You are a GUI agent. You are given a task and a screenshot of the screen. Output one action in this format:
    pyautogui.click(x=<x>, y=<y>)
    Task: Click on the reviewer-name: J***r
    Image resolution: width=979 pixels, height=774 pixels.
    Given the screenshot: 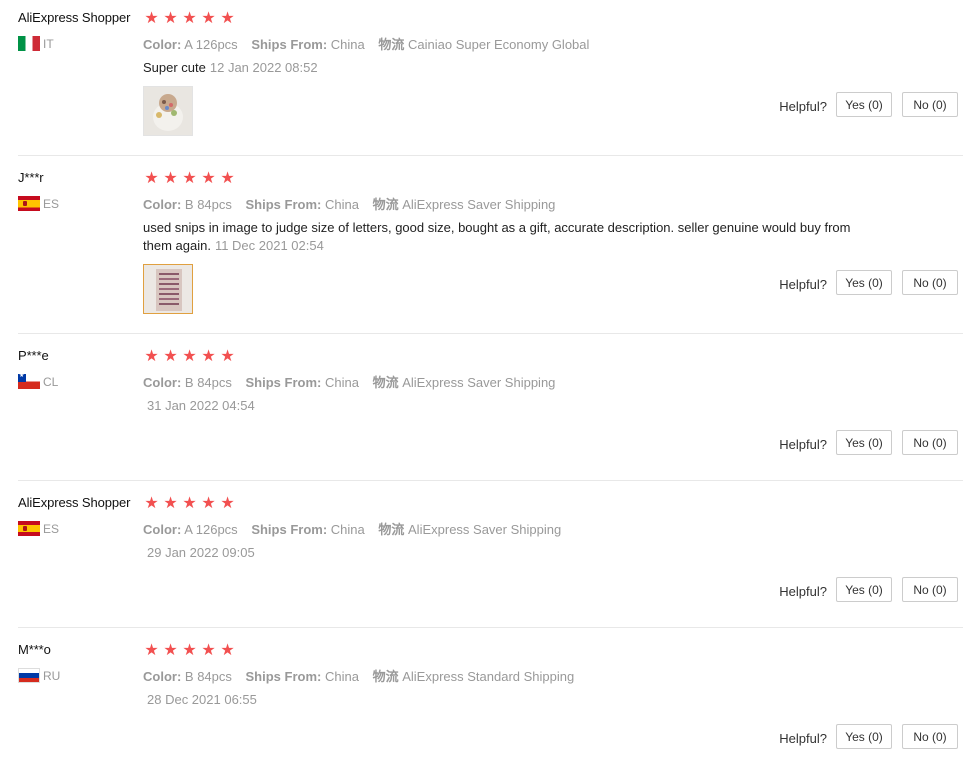 What is the action you would take?
    pyautogui.click(x=31, y=177)
    